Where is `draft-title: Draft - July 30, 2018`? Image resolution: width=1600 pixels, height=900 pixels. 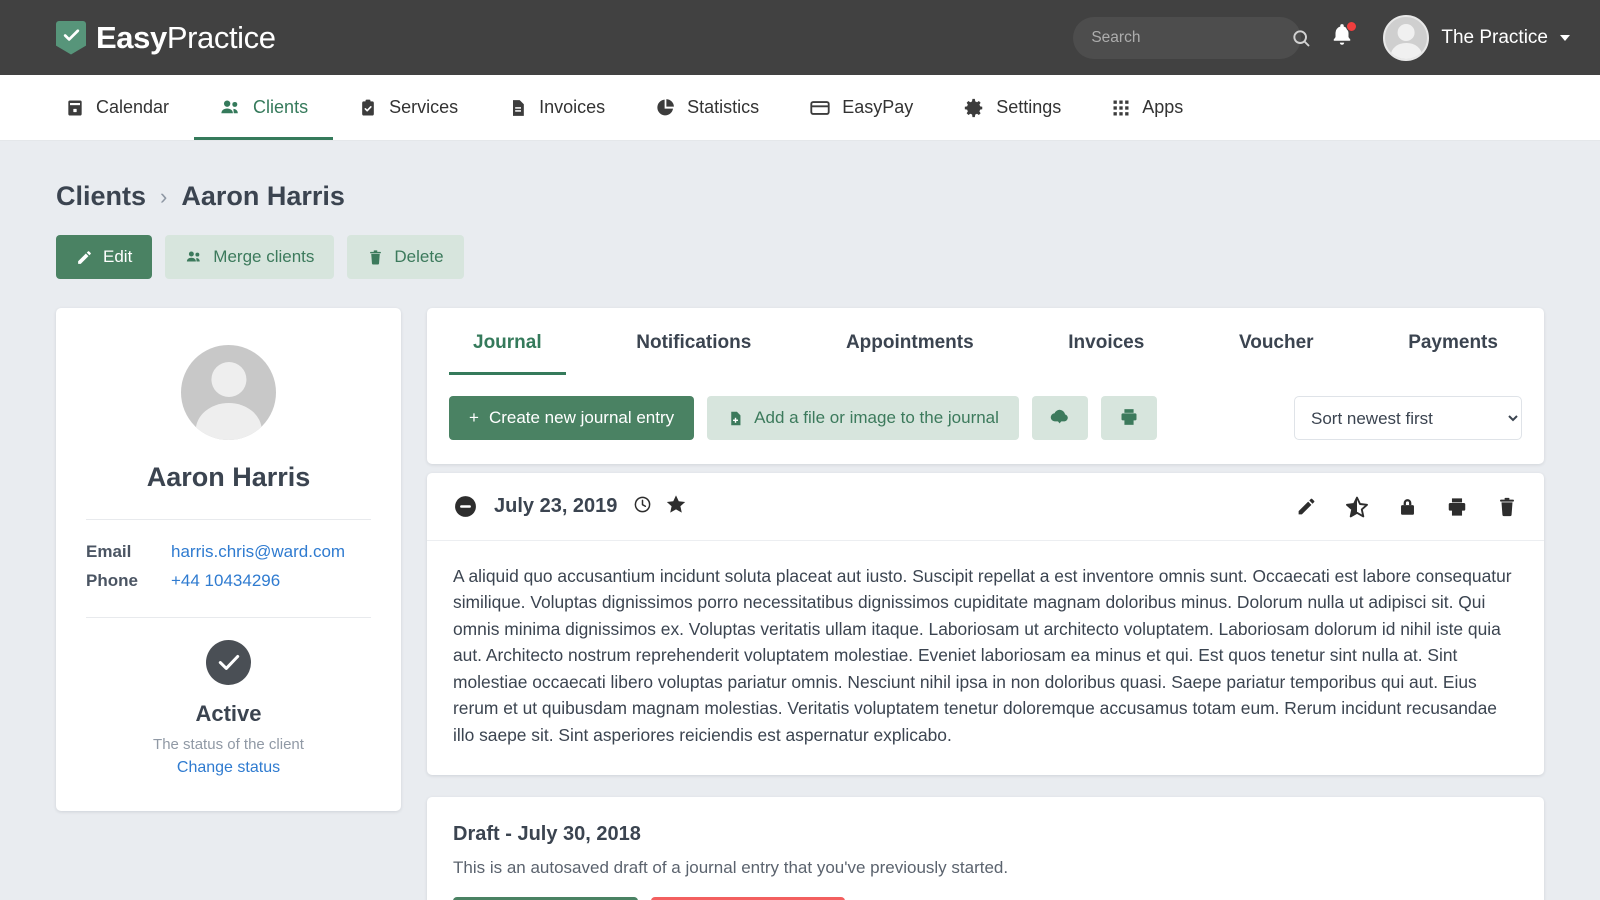 draft-title: Draft - July 30, 2018 is located at coordinates (547, 834).